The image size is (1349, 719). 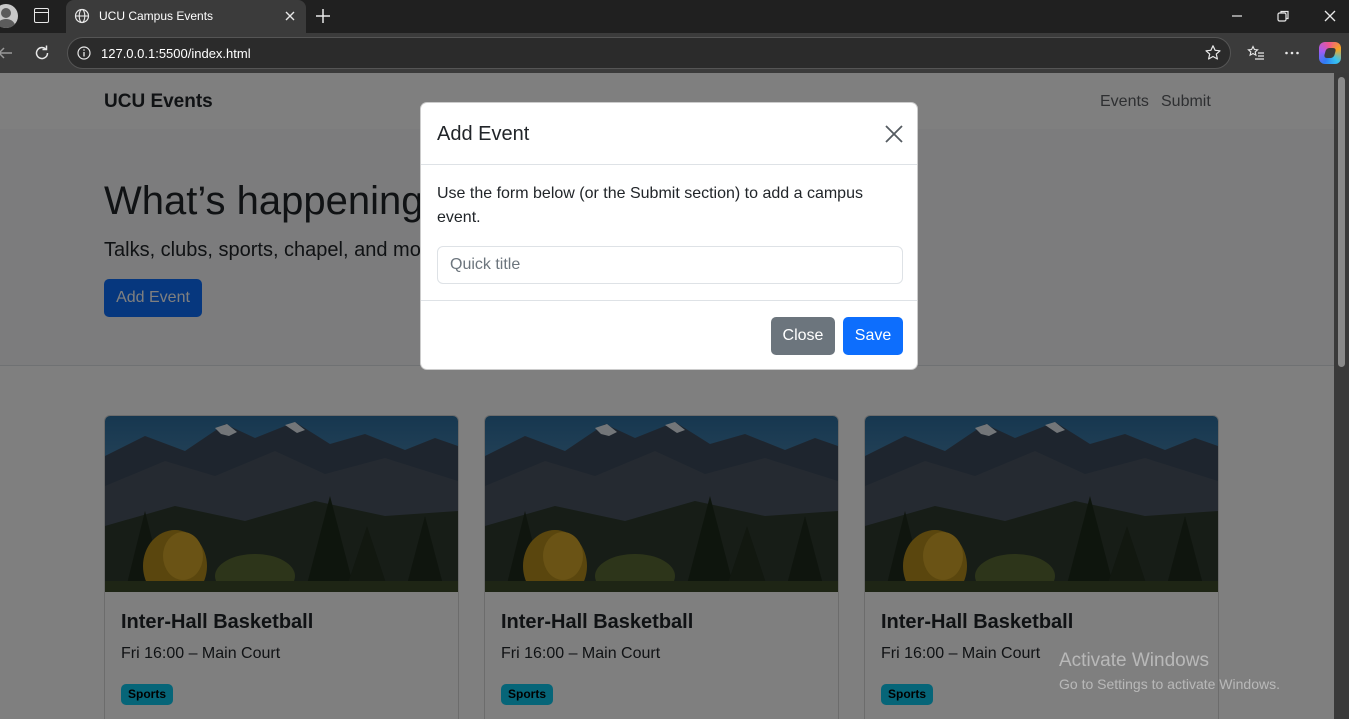 I want to click on copilot-icon, so click(x=1330, y=53).